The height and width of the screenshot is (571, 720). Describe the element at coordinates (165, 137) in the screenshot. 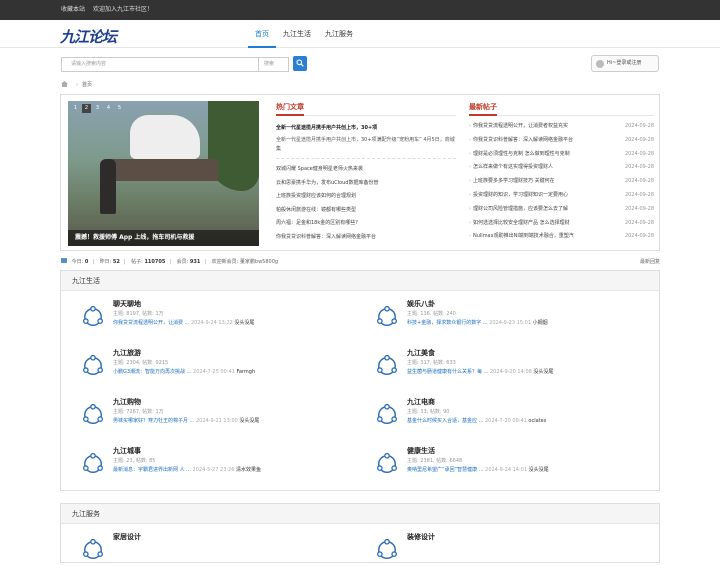

I see `slider-image-car` at that location.